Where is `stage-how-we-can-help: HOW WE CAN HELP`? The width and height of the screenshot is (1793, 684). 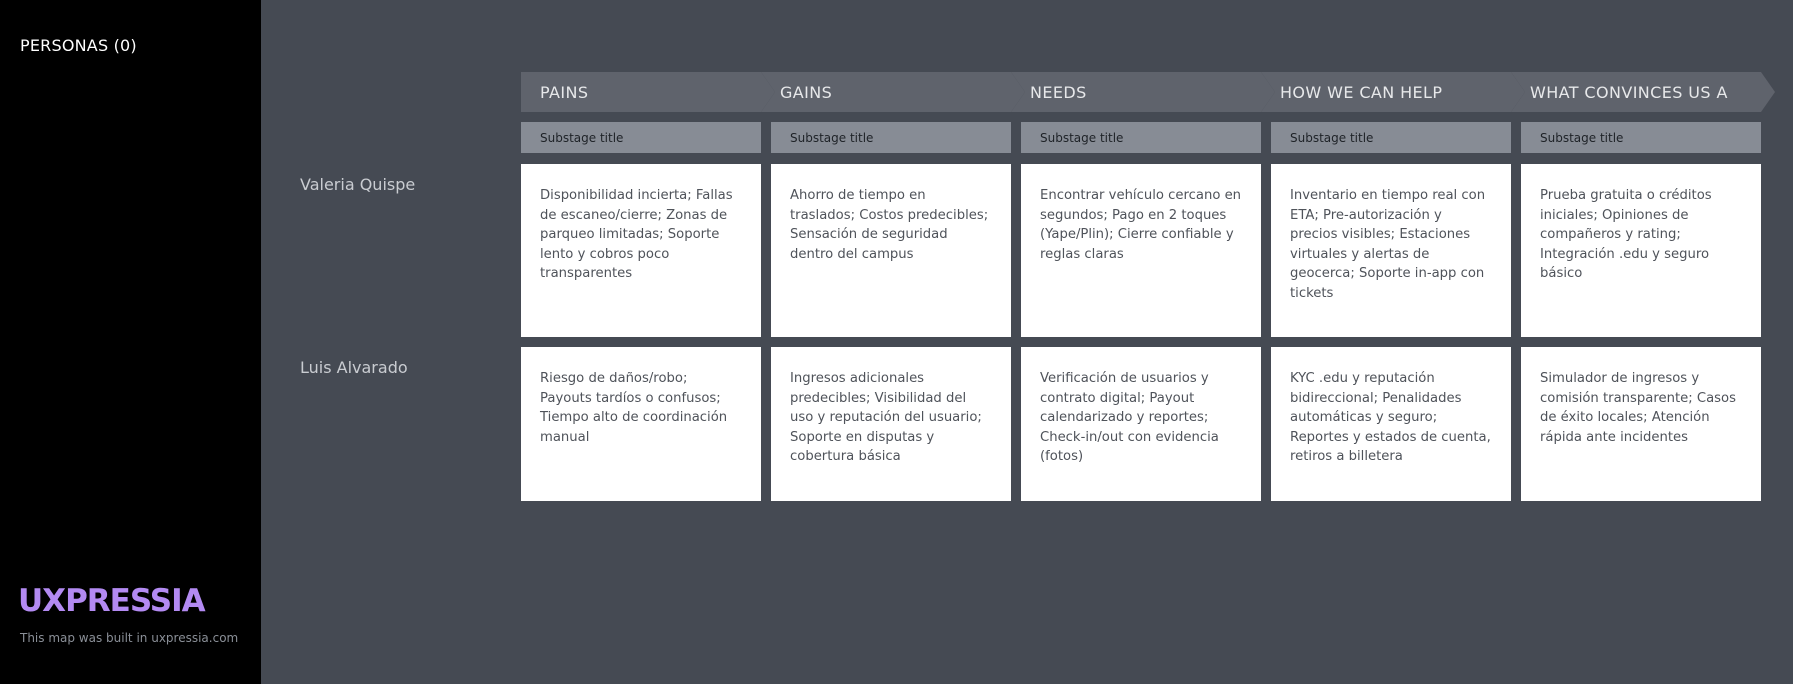 stage-how-we-can-help: HOW WE CAN HELP is located at coordinates (1386, 92).